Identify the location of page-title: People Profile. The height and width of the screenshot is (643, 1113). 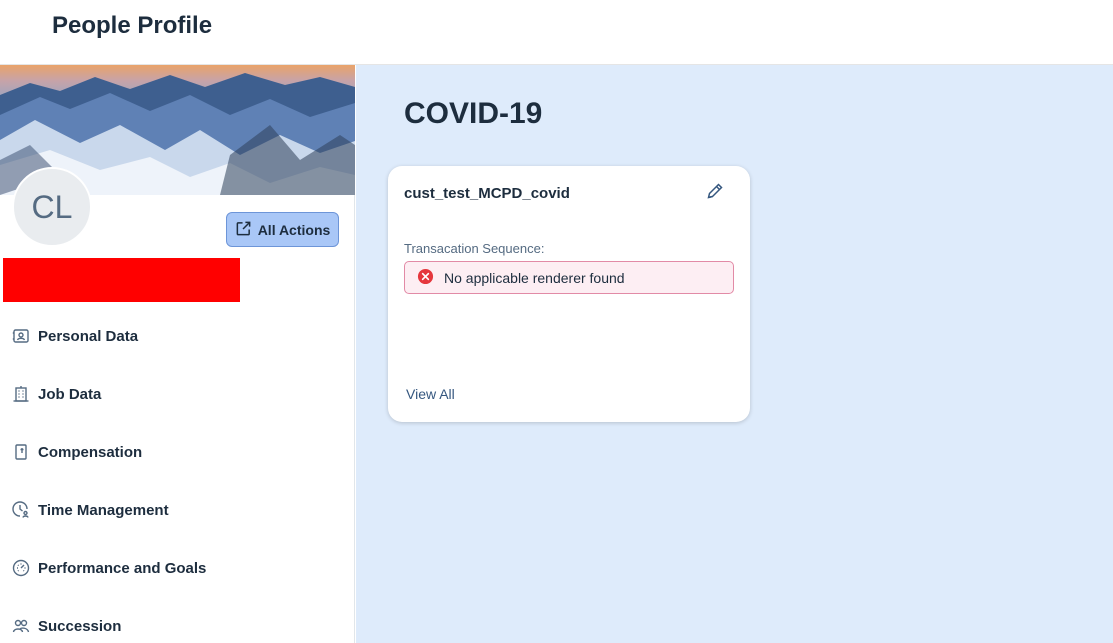
(132, 25).